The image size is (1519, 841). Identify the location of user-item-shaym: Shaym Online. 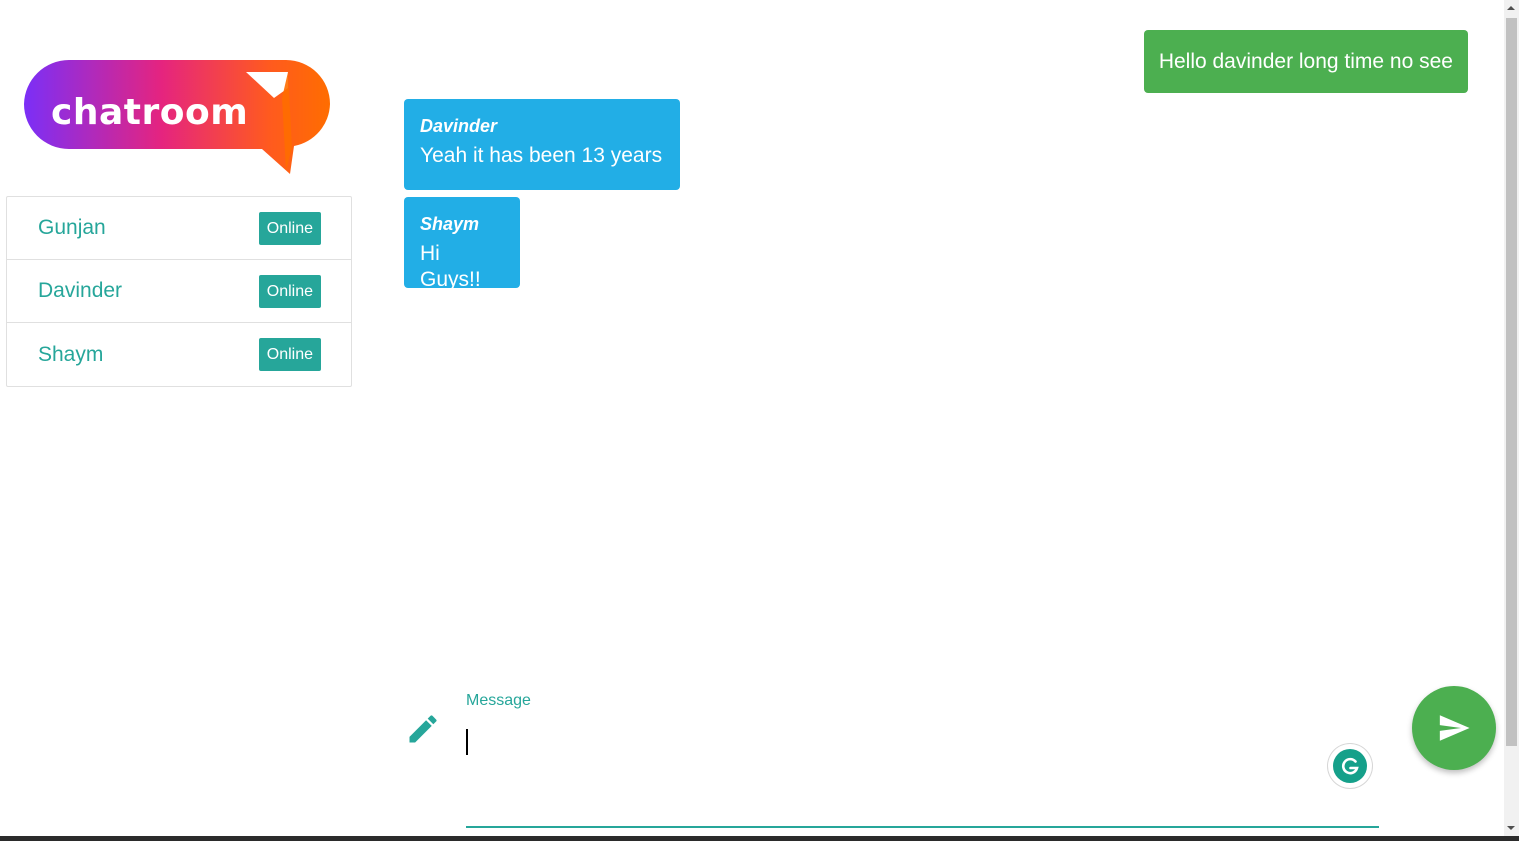
(179, 354).